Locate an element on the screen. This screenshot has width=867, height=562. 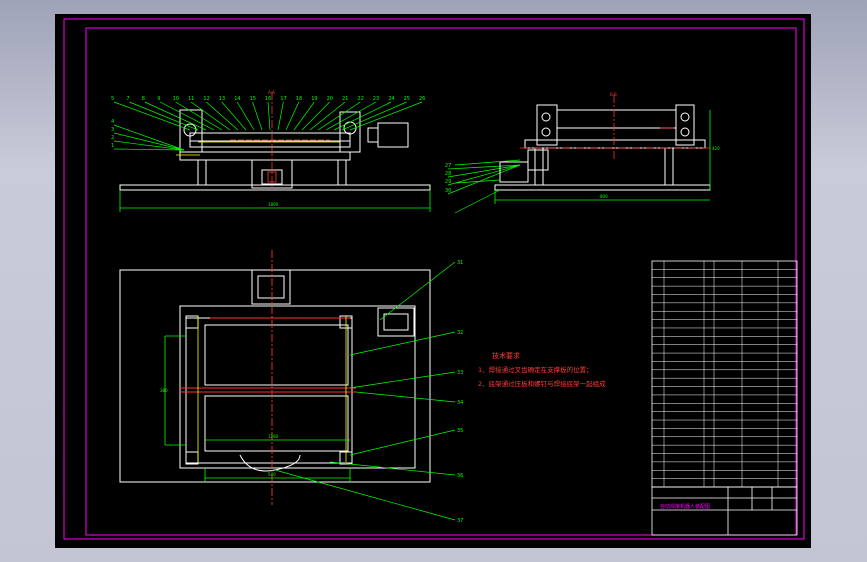
balloon-number: 18 is located at coordinates (299, 99).